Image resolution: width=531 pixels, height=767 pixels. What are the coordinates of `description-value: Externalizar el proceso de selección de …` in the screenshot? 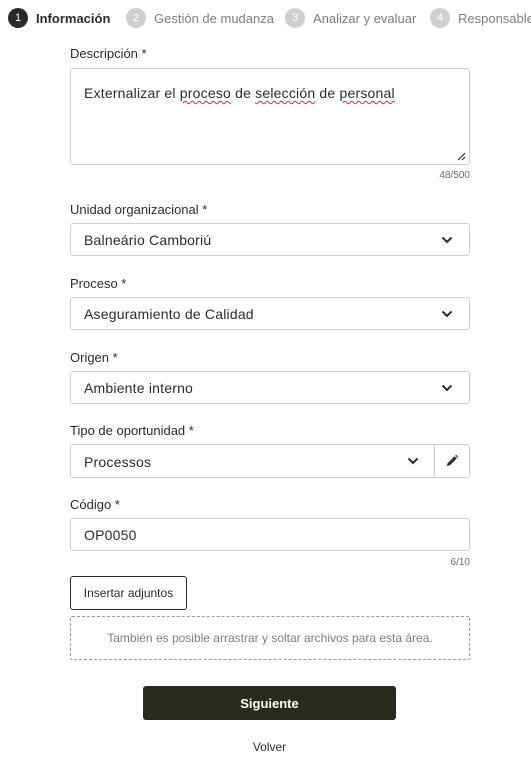 It's located at (239, 93).